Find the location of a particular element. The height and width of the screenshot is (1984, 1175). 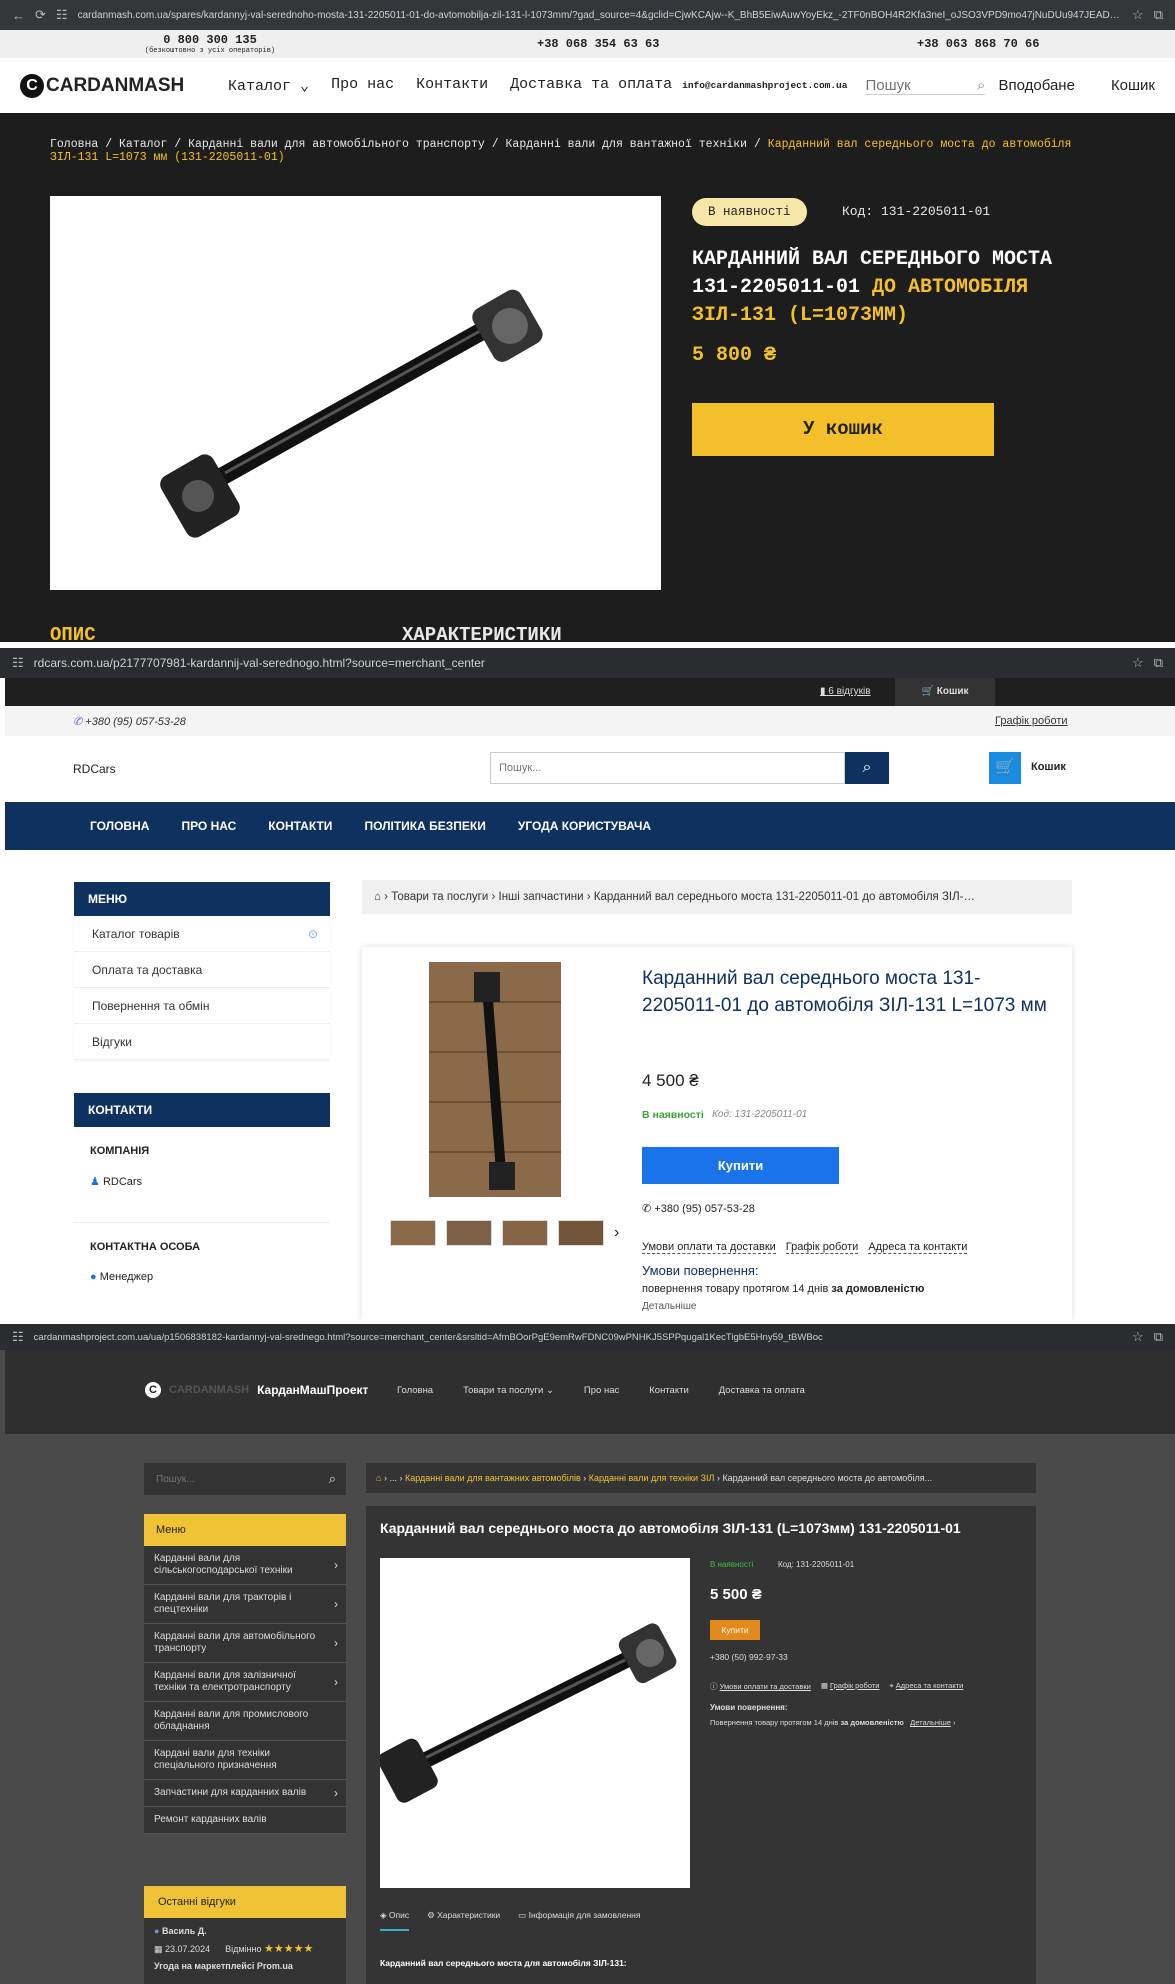

schedule-link: ▦ Графік роботи is located at coordinates (850, 1686).